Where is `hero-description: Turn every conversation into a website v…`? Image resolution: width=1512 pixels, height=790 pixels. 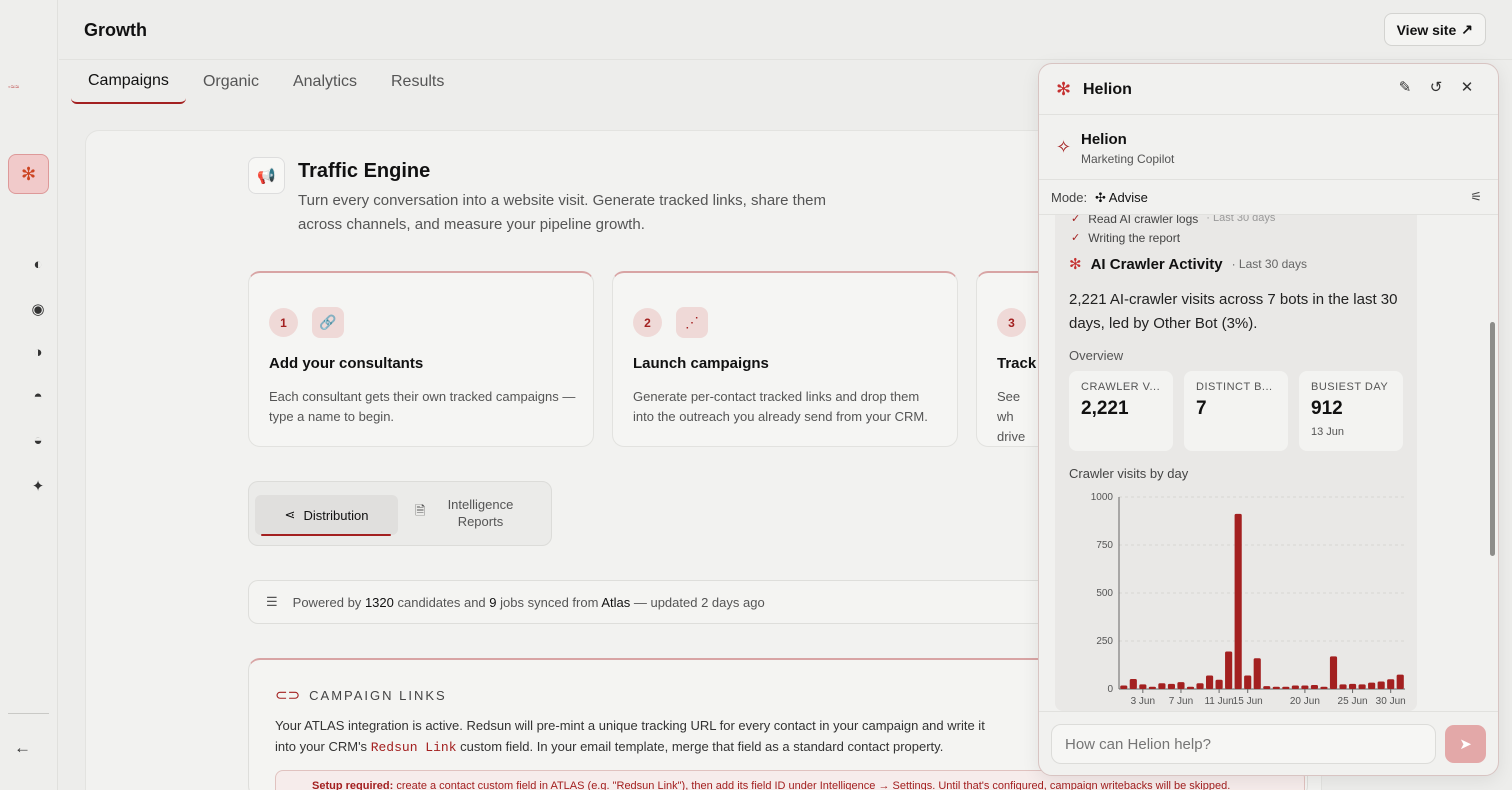 hero-description: Turn every conversation into a website v… is located at coordinates (562, 212).